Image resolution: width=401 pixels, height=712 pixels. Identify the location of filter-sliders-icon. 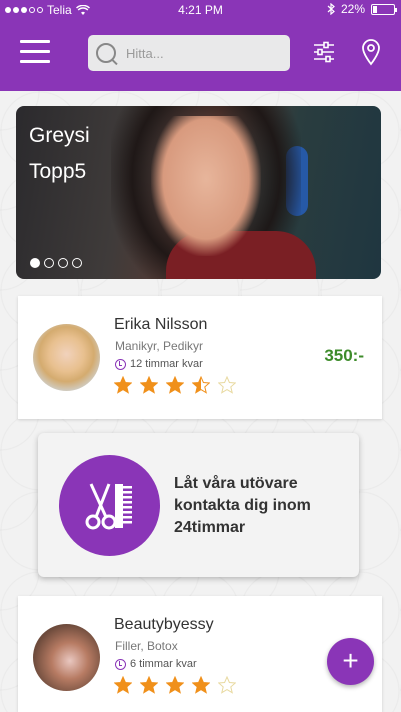
(324, 52).